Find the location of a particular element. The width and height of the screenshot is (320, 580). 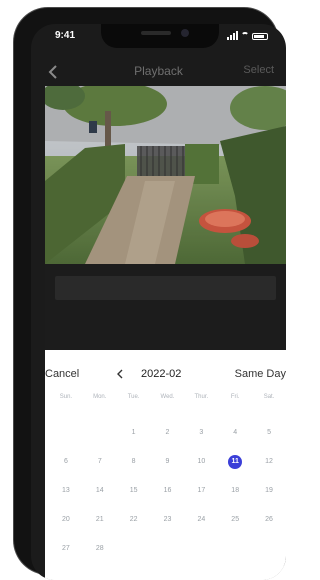

month-label: 2022-02 is located at coordinates (161, 374).